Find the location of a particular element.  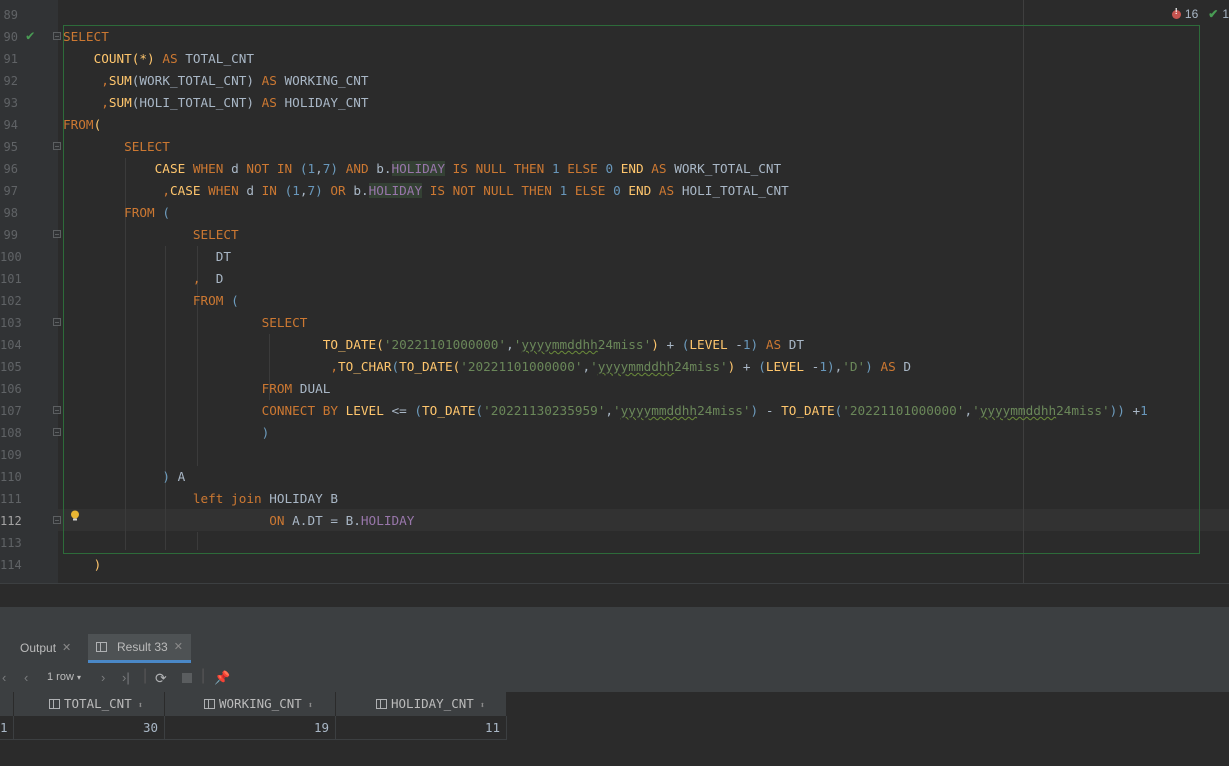

line-number: 103 is located at coordinates (11, 323).